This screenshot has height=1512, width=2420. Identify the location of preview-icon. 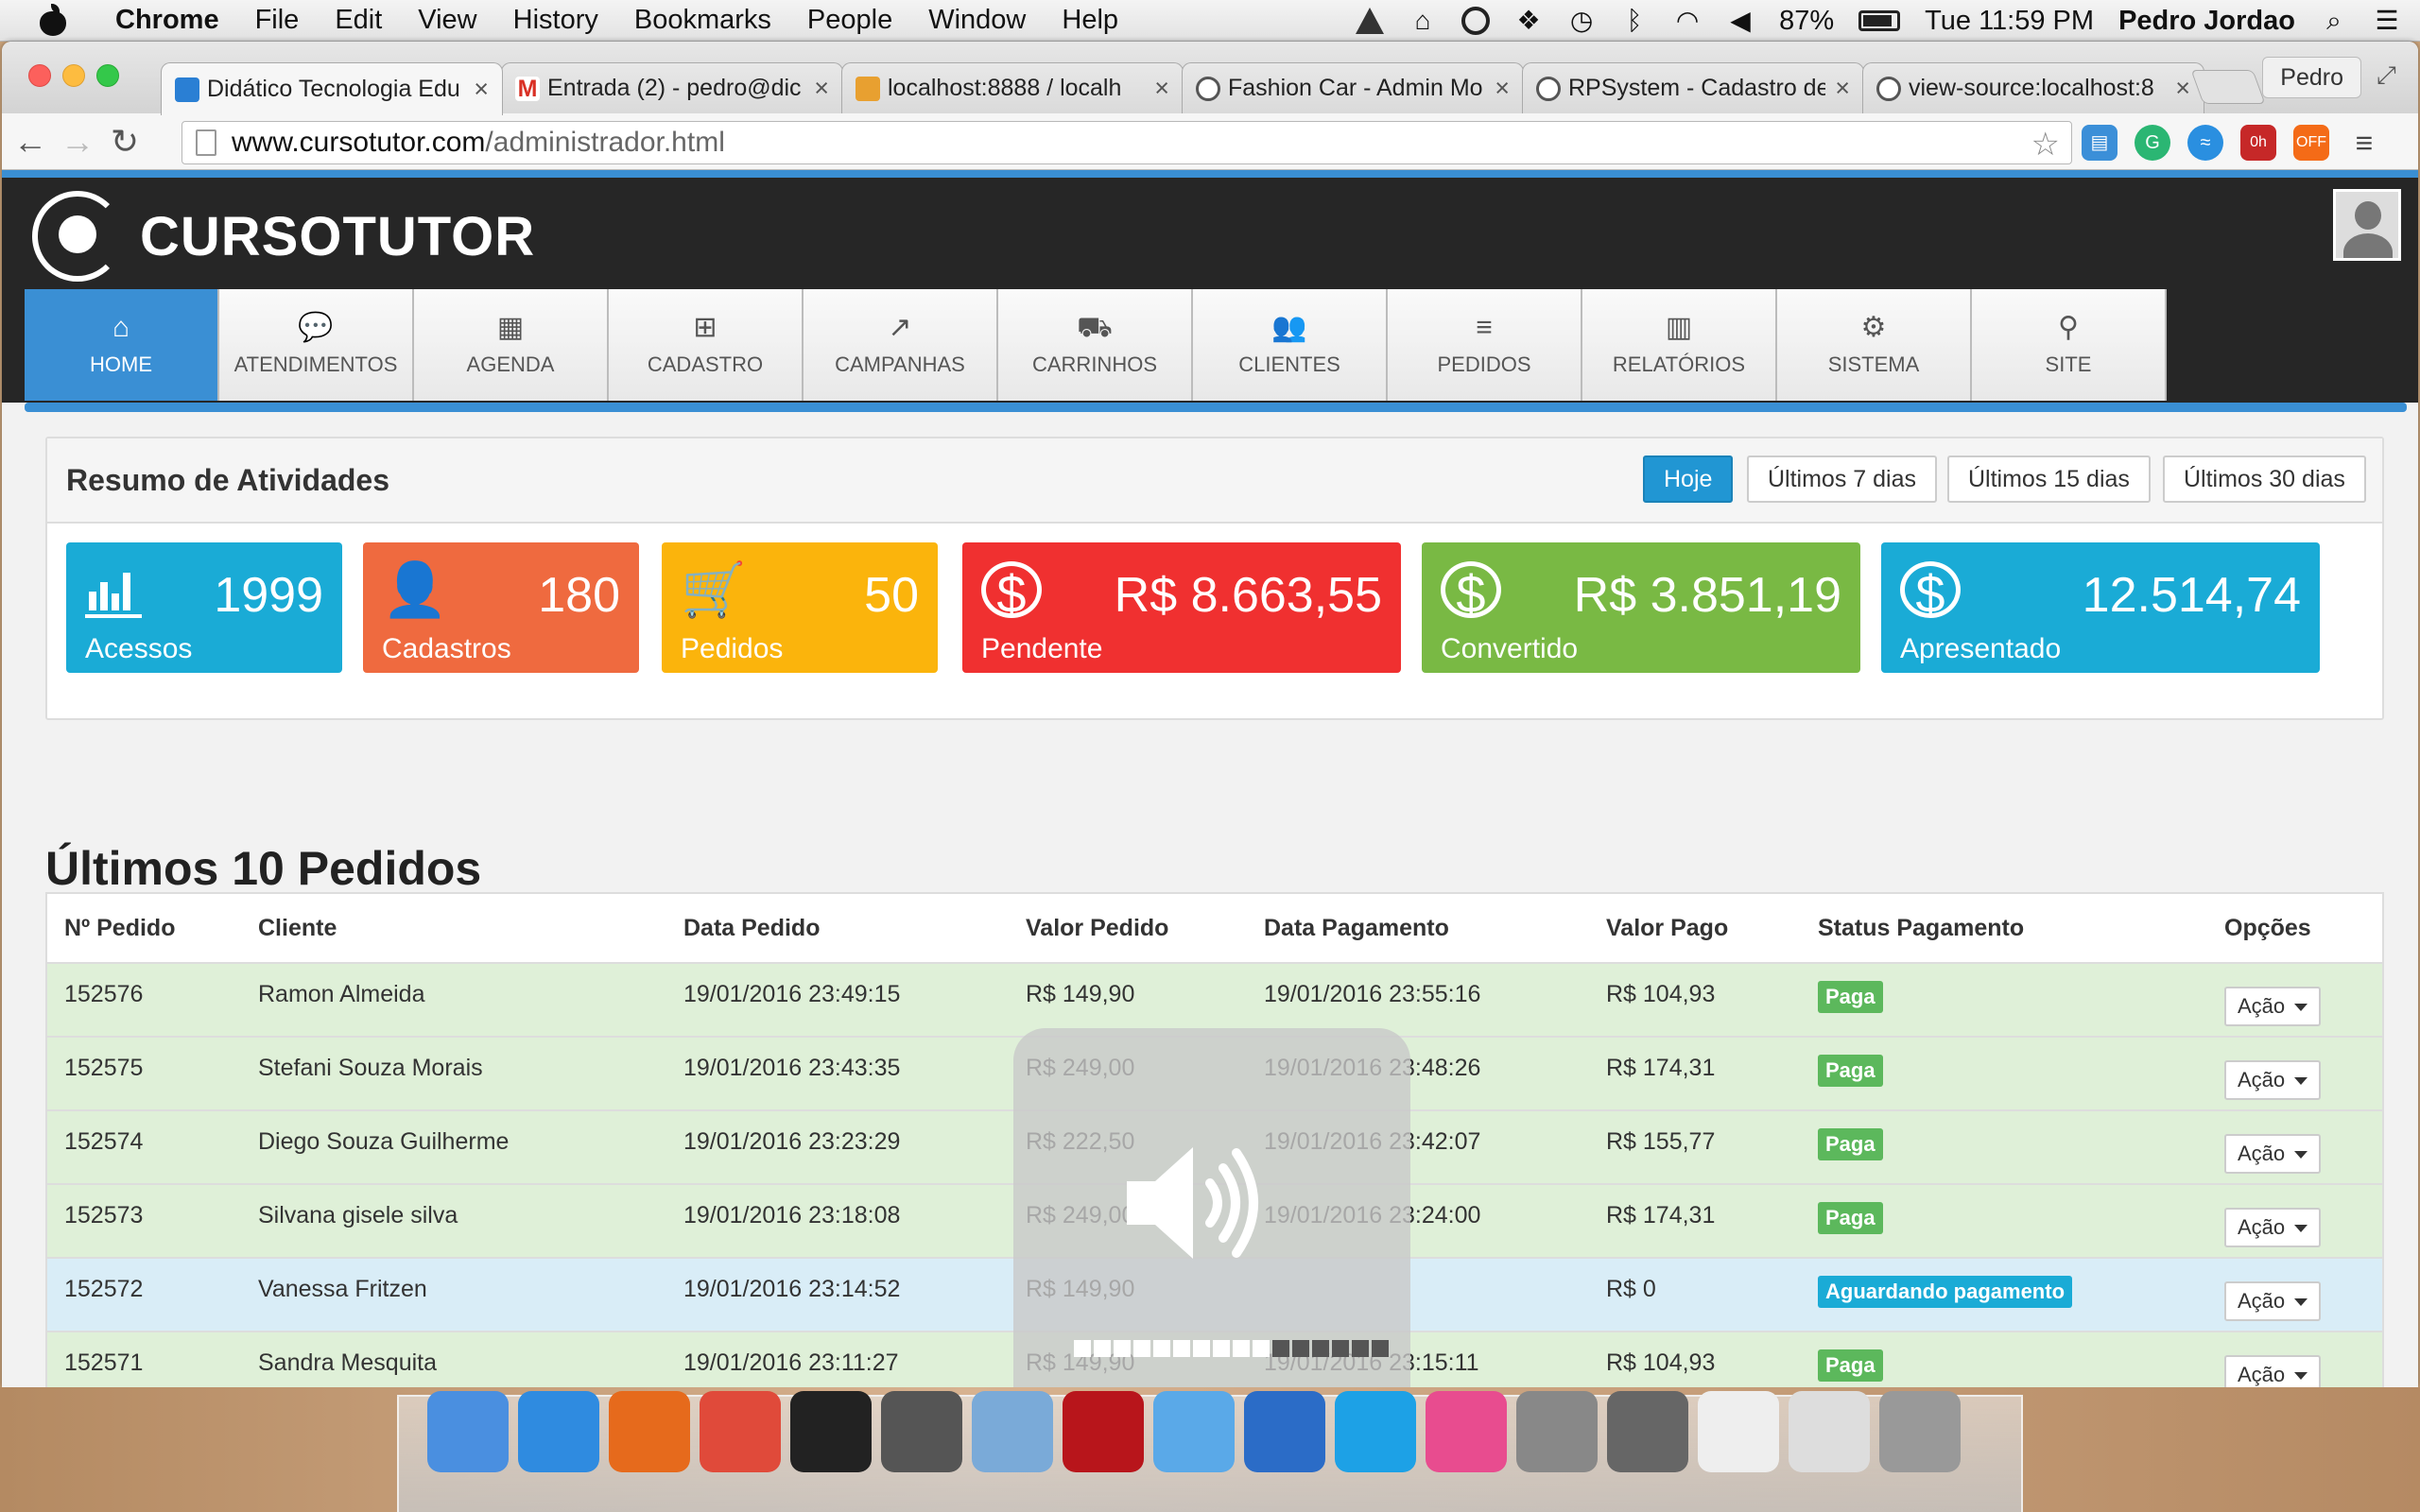
(1829, 1431).